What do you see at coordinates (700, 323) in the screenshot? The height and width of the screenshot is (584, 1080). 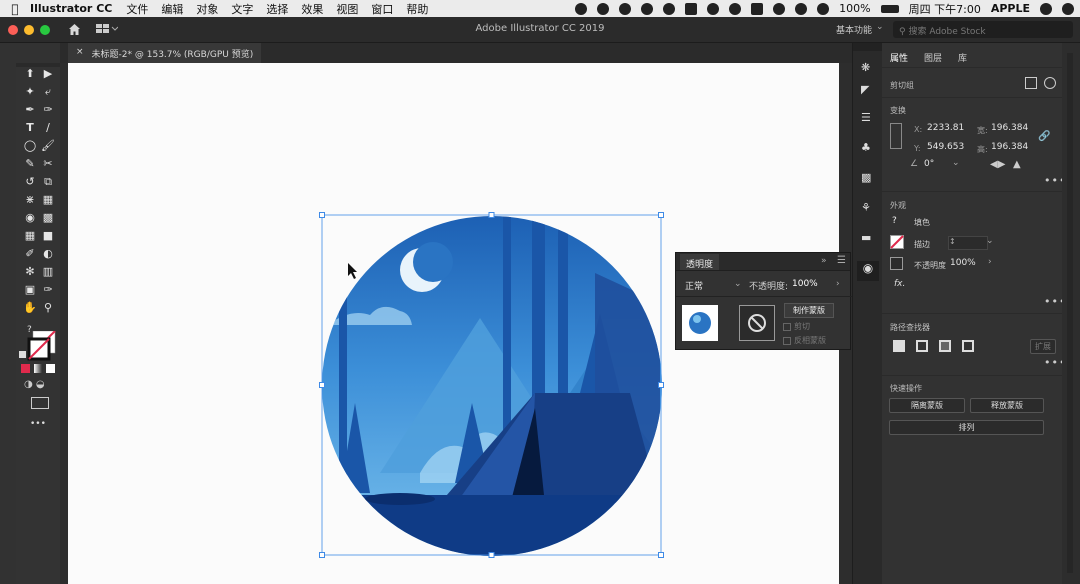 I see `artwork-thumbnail` at bounding box center [700, 323].